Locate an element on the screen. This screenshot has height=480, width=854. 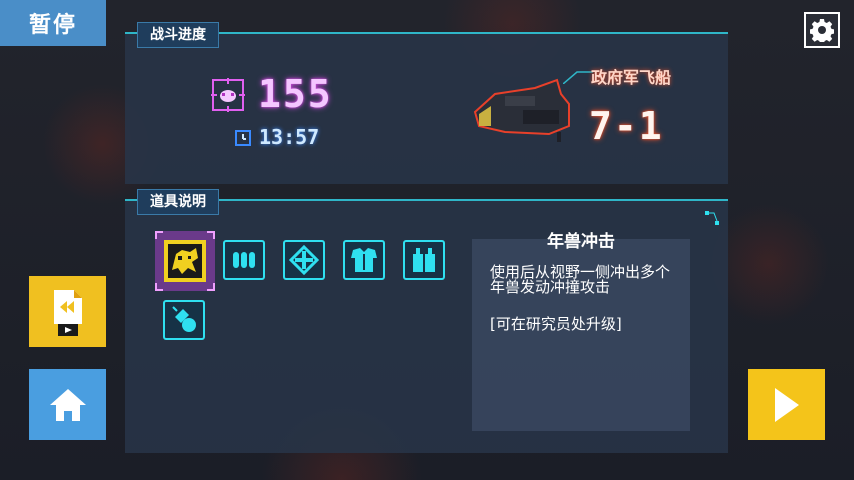
armor-icon is located at coordinates (364, 260).